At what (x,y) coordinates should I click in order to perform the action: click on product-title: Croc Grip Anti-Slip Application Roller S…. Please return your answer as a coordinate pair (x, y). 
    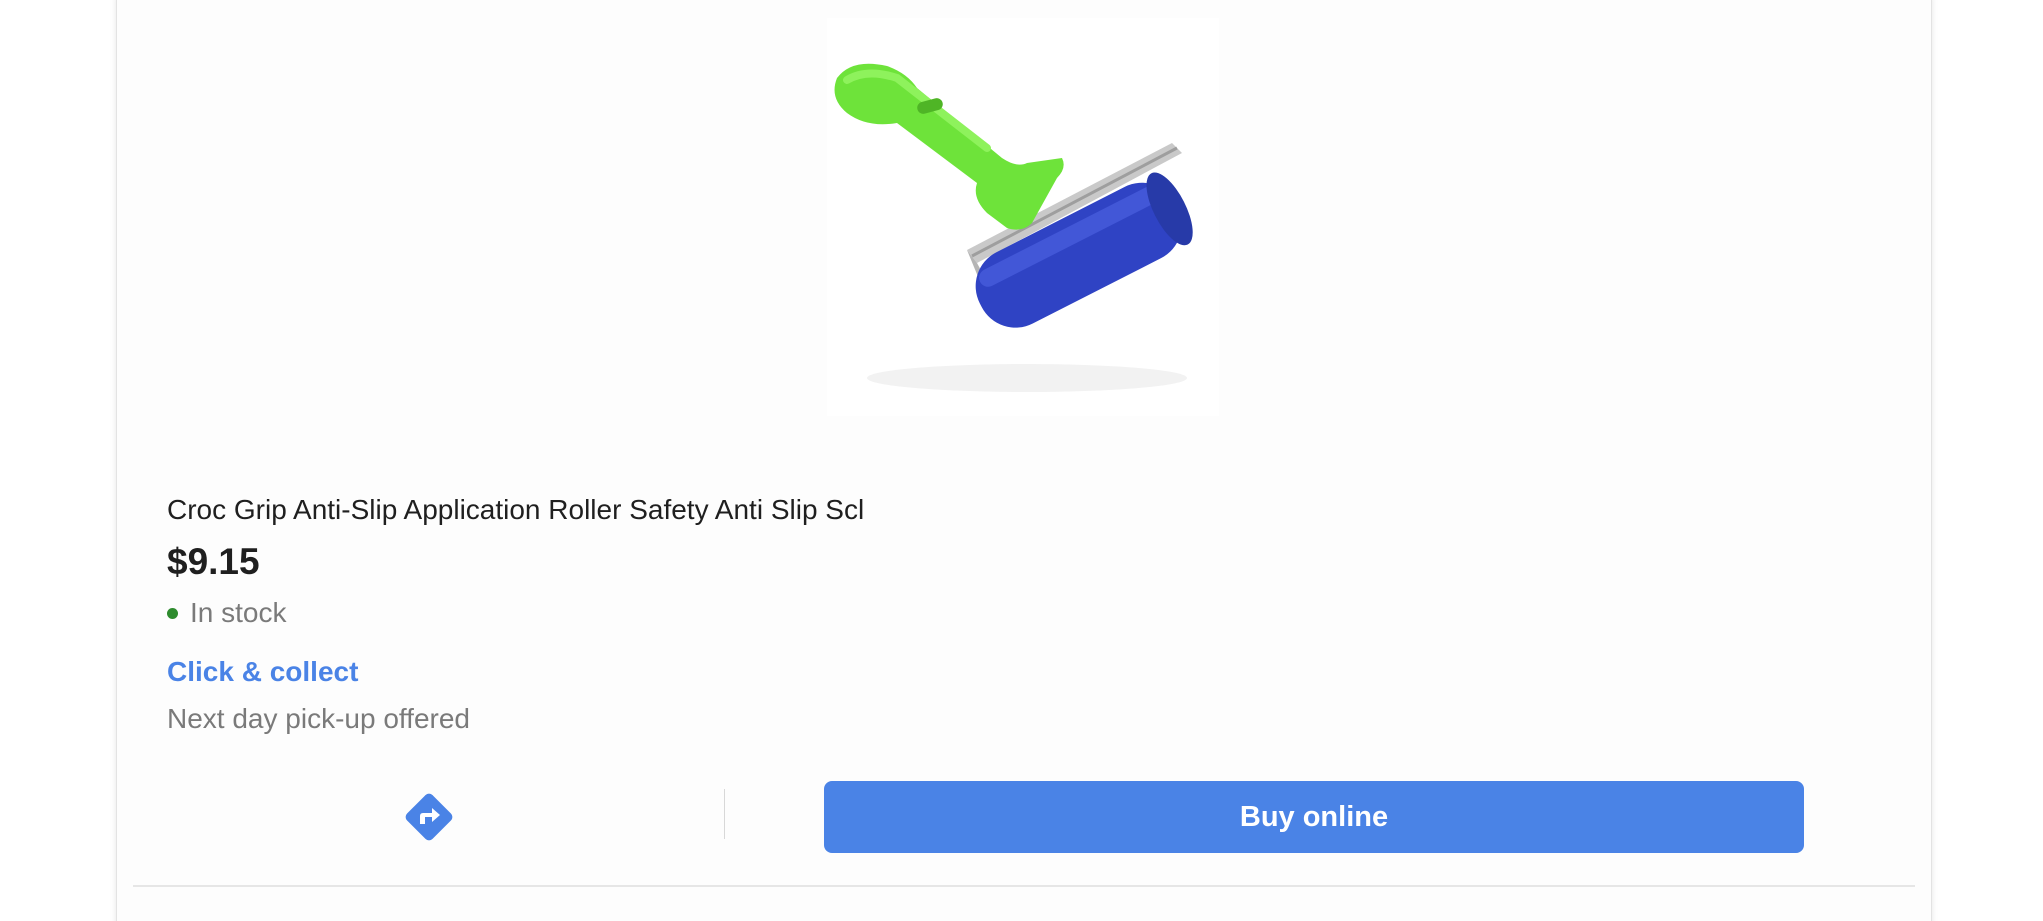
    Looking at the image, I should click on (515, 510).